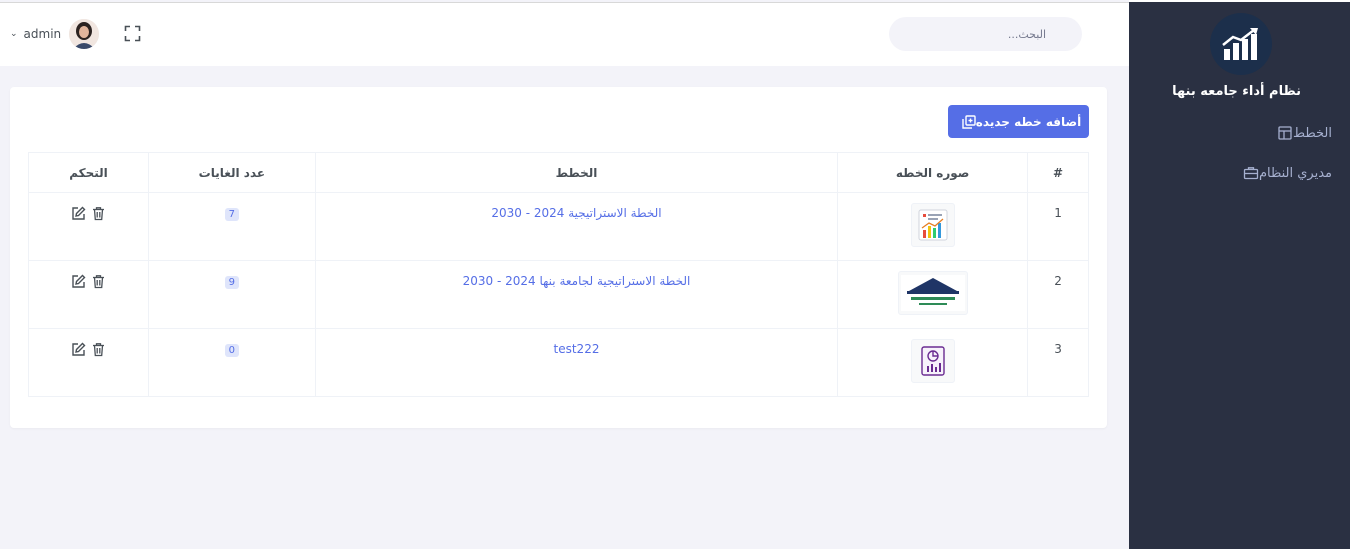 This screenshot has height=549, width=1350. I want to click on row-number: 3, so click(1058, 362).